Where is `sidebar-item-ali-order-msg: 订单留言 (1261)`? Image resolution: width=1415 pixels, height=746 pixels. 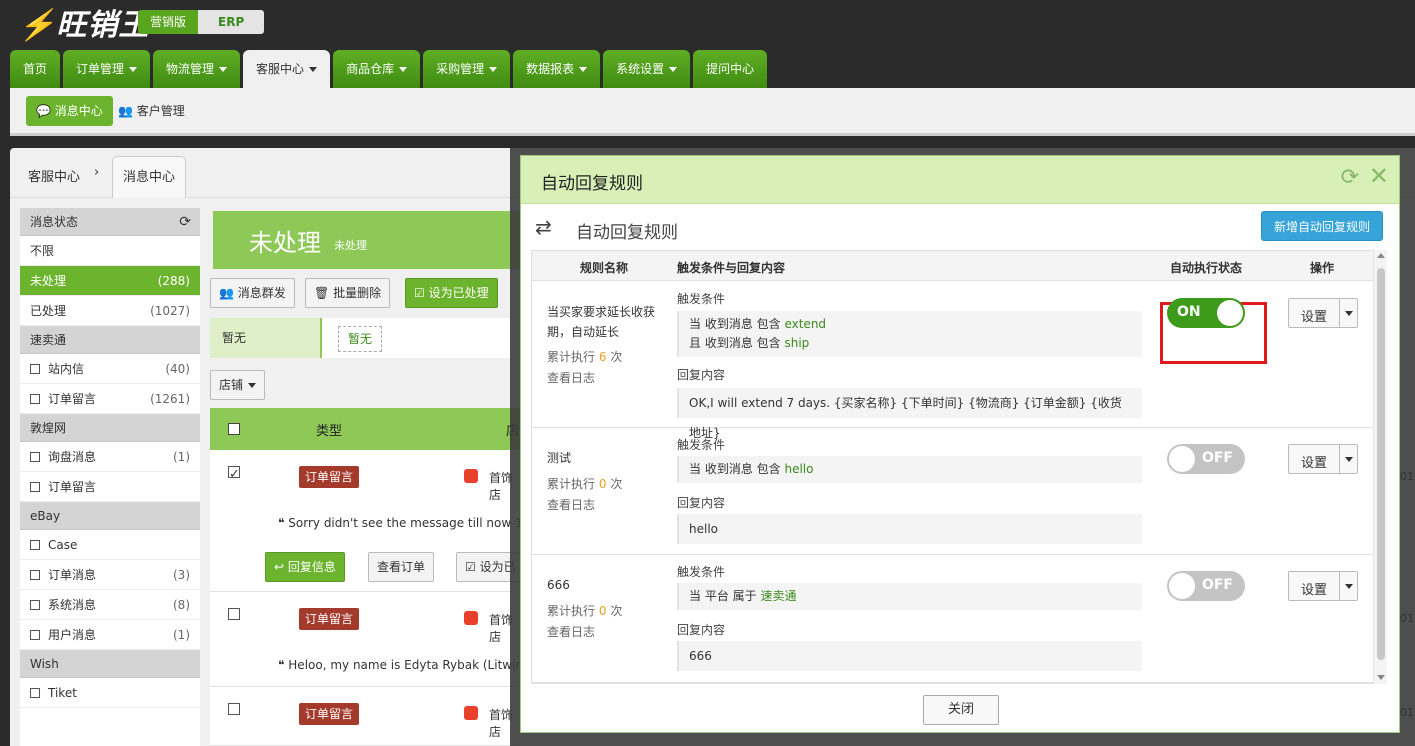 sidebar-item-ali-order-msg: 订单留言 (1261) is located at coordinates (110, 399).